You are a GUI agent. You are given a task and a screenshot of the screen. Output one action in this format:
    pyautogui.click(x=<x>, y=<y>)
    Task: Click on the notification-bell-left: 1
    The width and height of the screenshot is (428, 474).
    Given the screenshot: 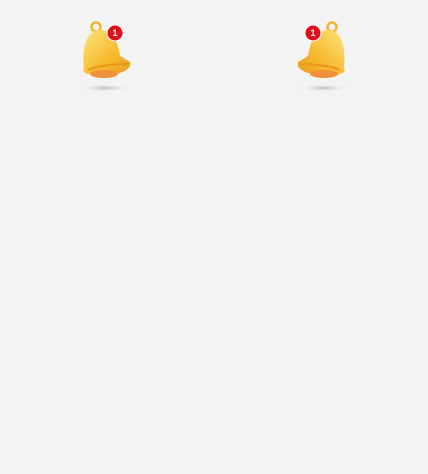 What is the action you would take?
    pyautogui.click(x=106, y=56)
    